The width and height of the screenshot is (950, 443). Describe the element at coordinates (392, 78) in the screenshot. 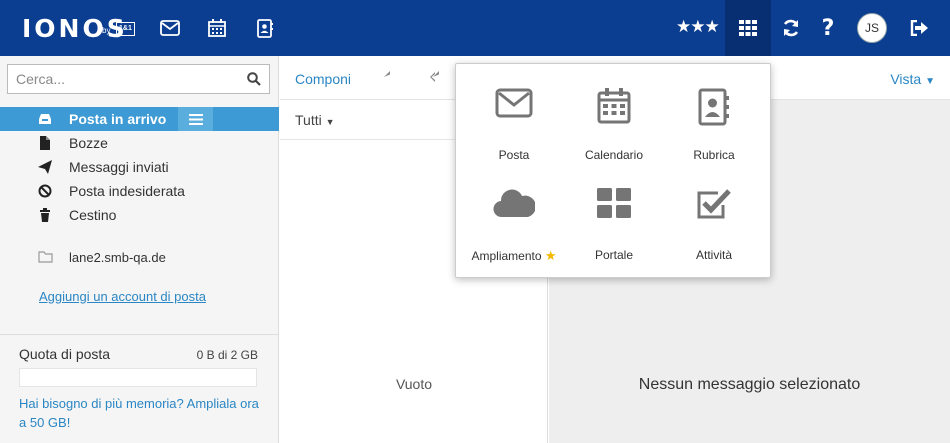

I see `reply-icon` at that location.